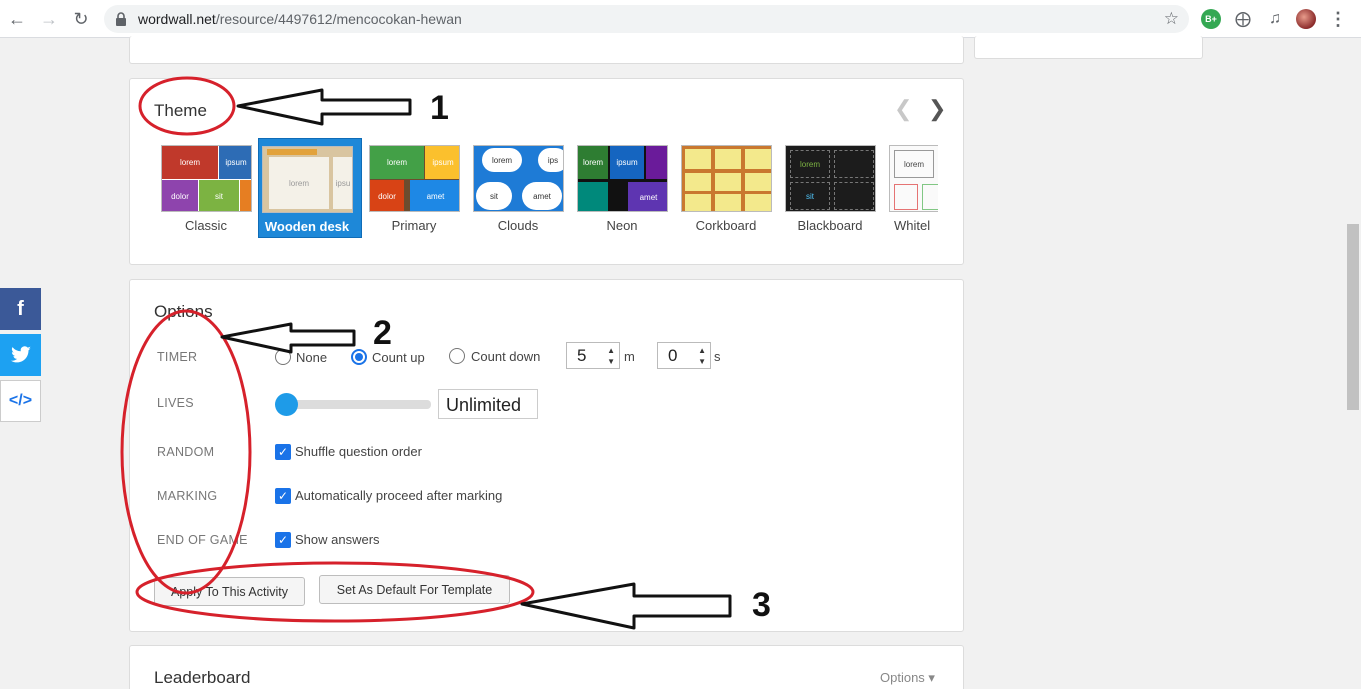  I want to click on extension-badge-icon: B+, so click(1211, 19).